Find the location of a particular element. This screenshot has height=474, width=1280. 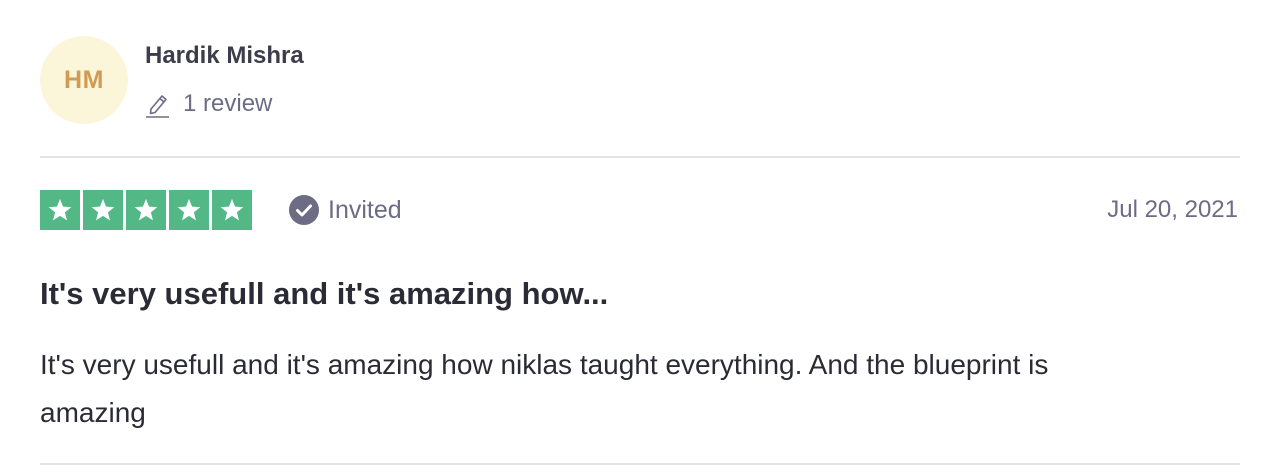

review-date: Jul 20, 2021 is located at coordinates (1172, 209).